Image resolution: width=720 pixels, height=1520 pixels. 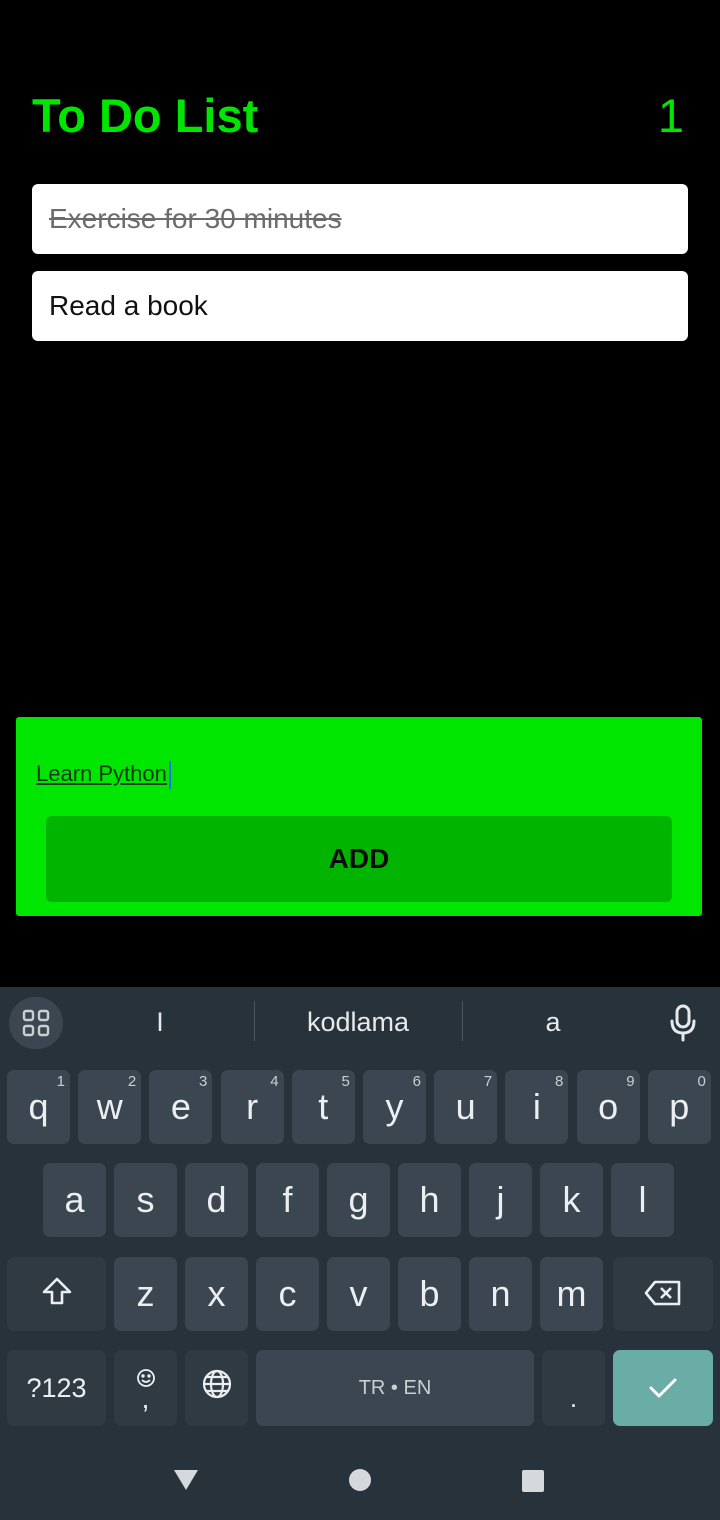 I want to click on key-k: k, so click(x=571, y=1200).